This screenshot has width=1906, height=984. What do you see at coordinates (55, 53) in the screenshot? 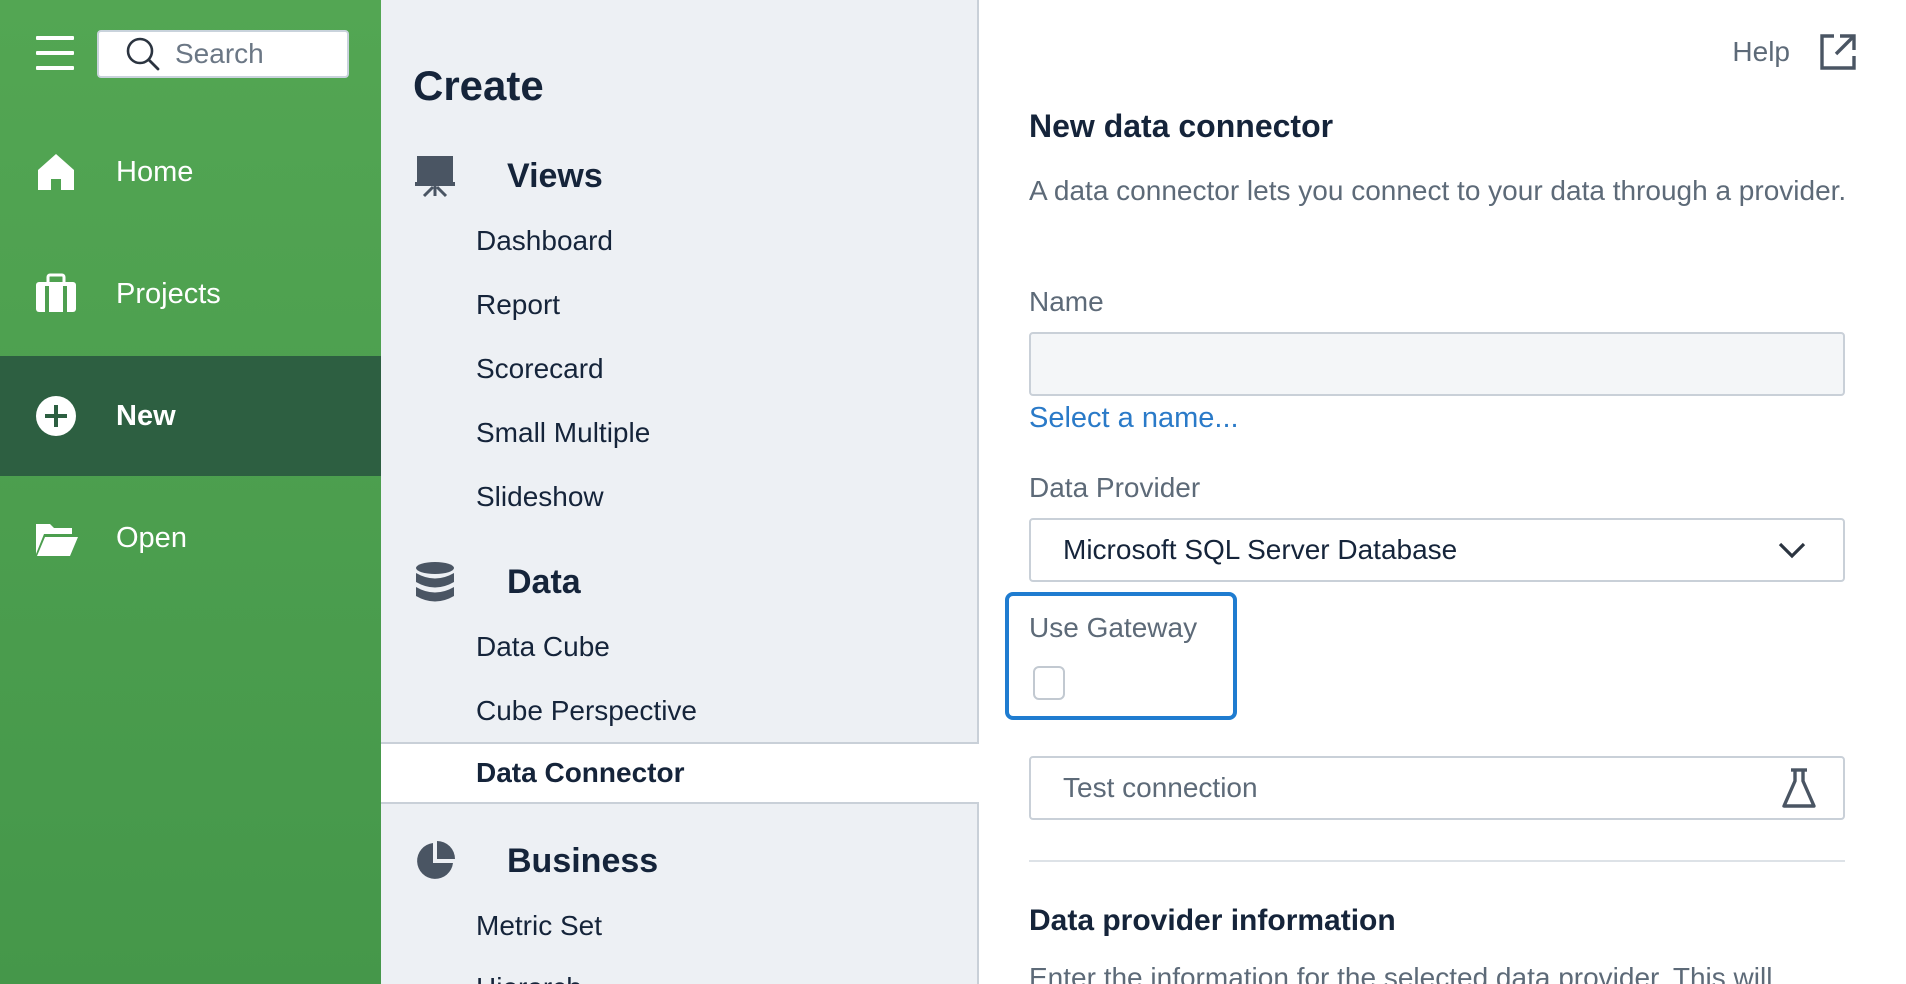
I see `hamburger-menu-icon` at bounding box center [55, 53].